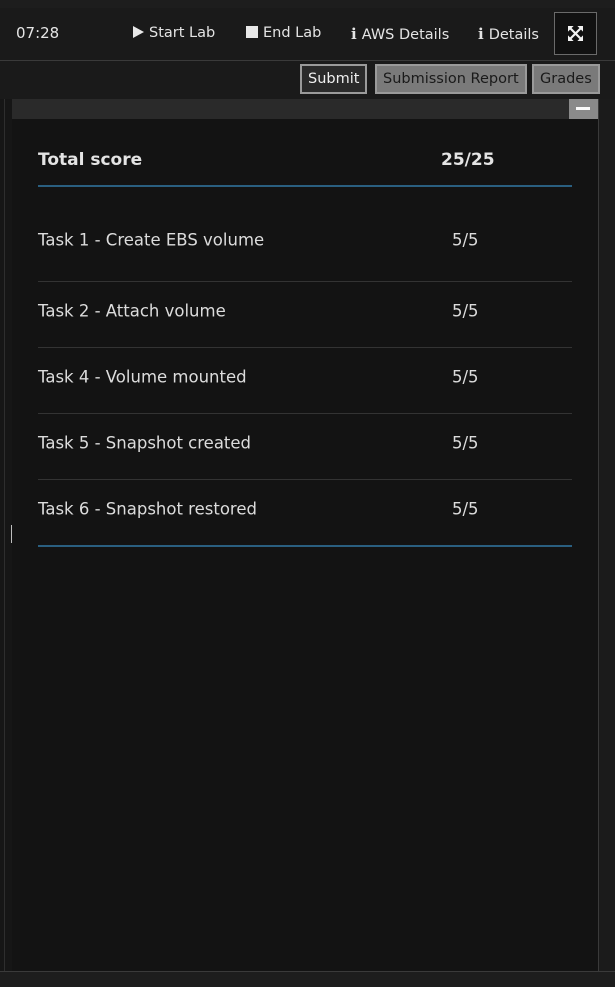  What do you see at coordinates (38, 33) in the screenshot?
I see `lab-timer: 07:28` at bounding box center [38, 33].